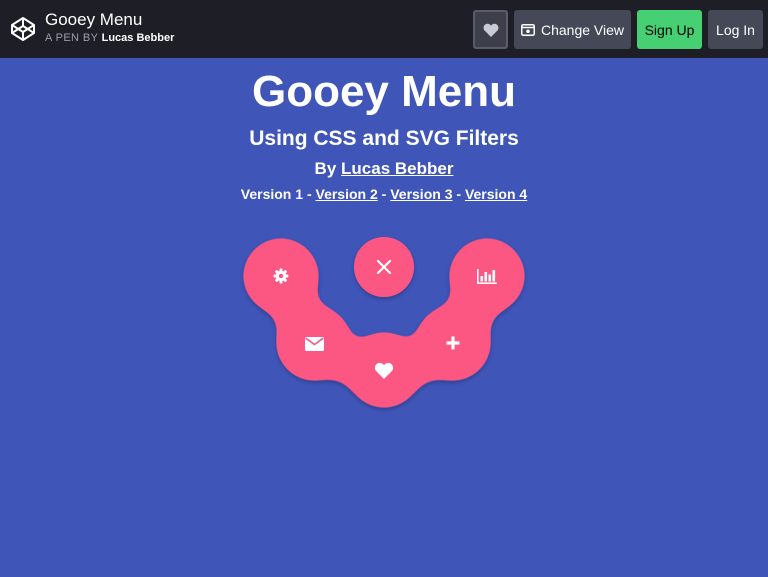 This screenshot has height=577, width=768. Describe the element at coordinates (72, 38) in the screenshot. I see `pen-byline-prefix: A PEN BY` at that location.